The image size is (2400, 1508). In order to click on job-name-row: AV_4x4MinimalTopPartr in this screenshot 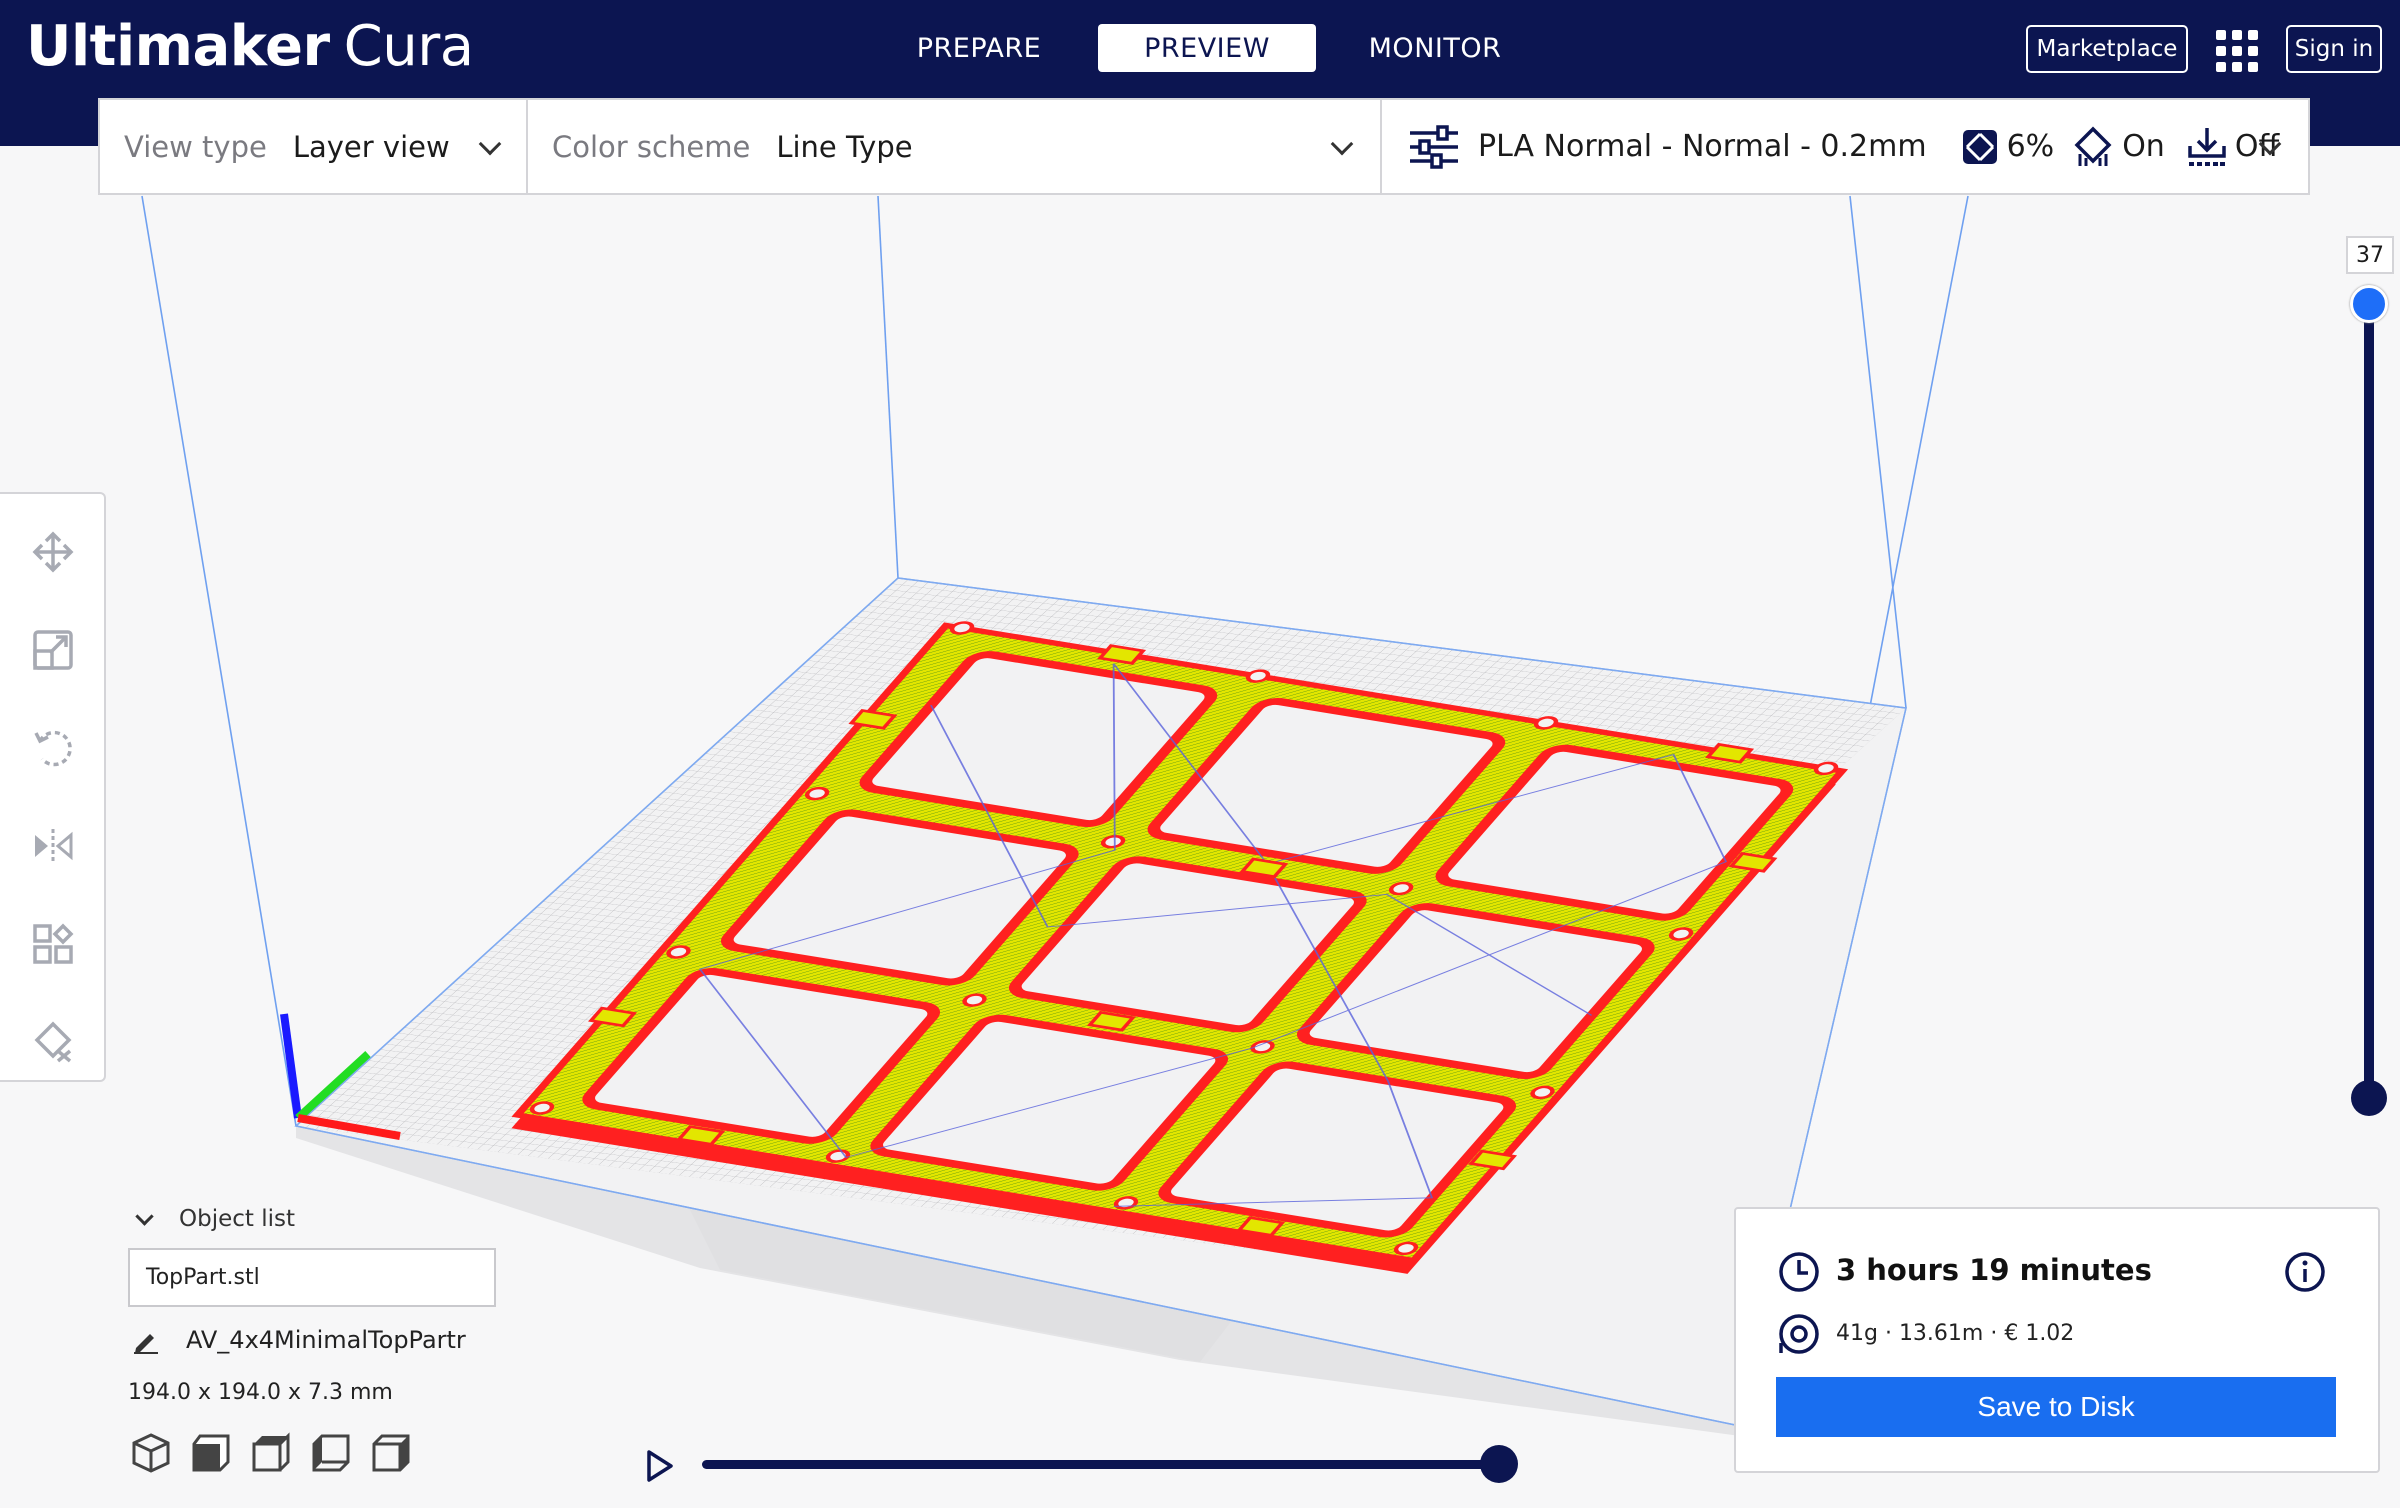, I will do `click(299, 1340)`.